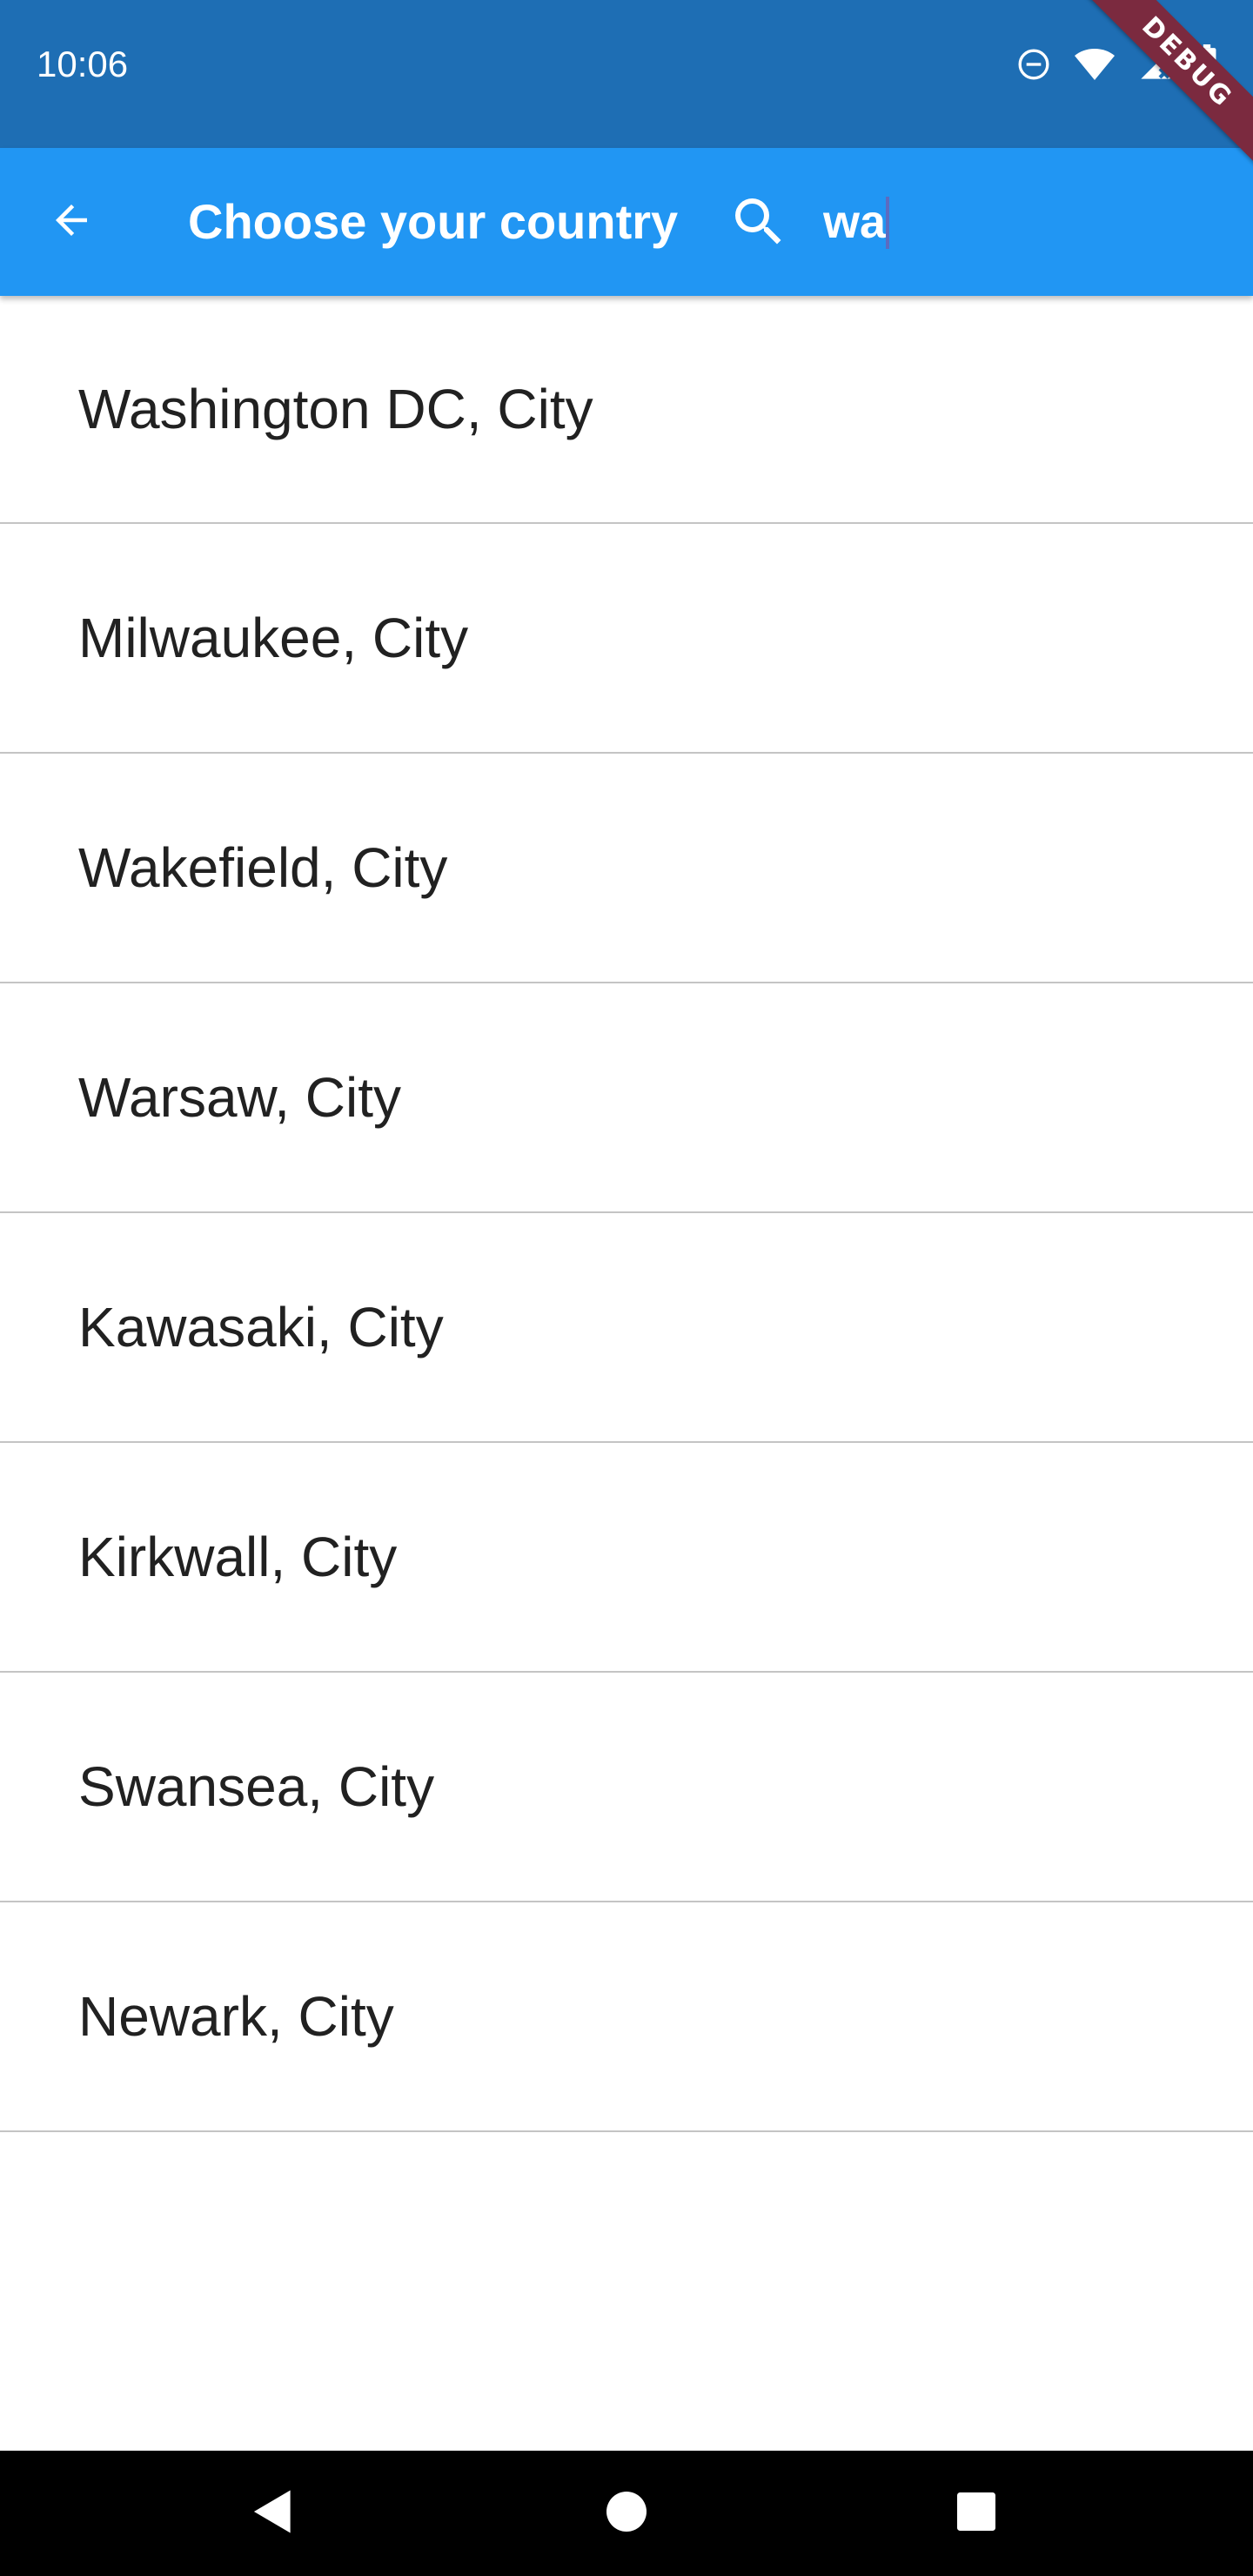  I want to click on arrow-back-icon, so click(71, 222).